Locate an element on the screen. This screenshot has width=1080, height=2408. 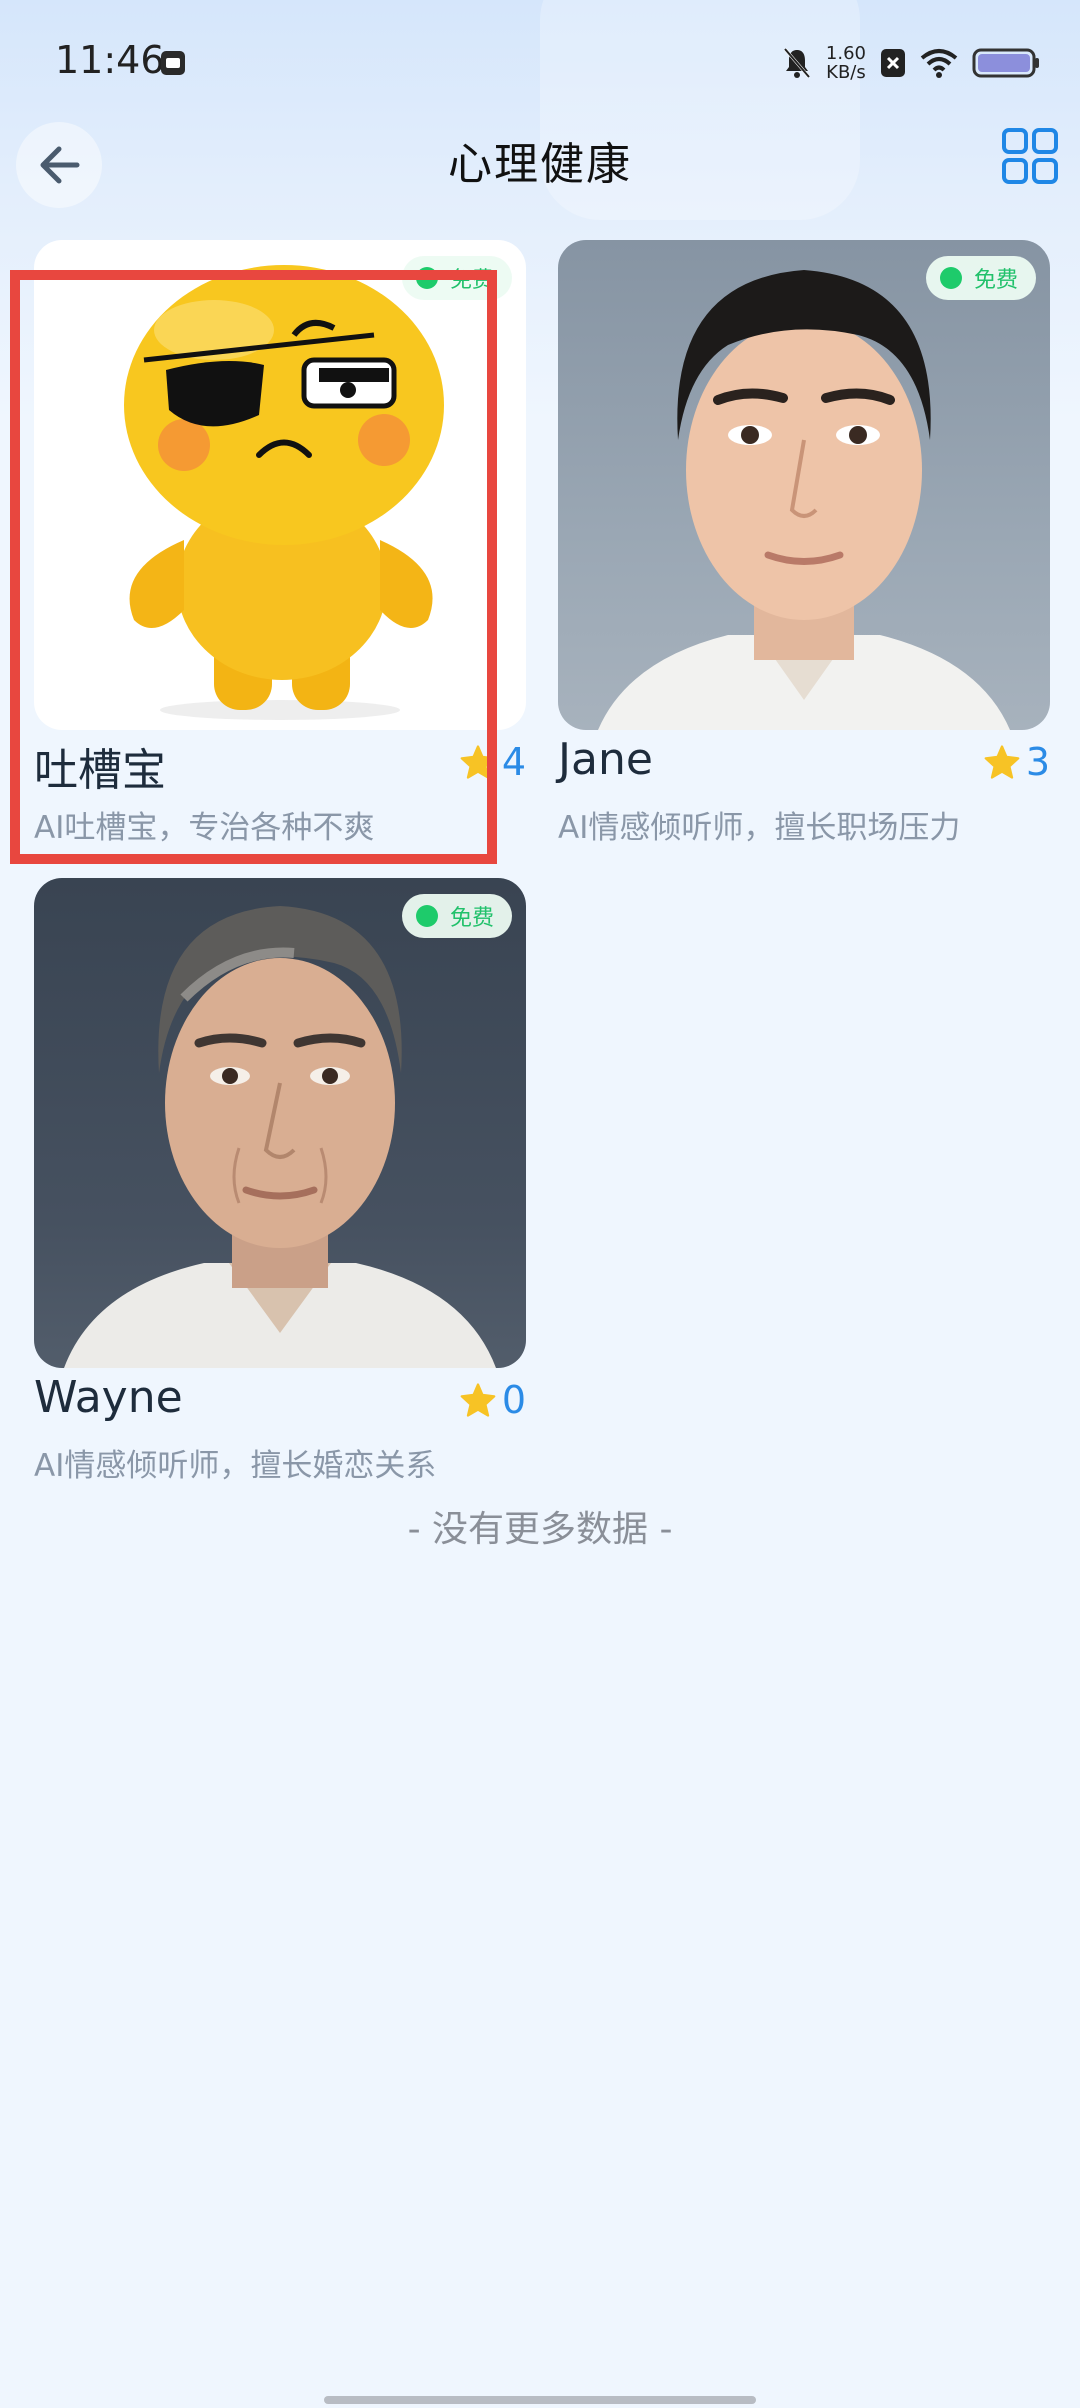
man-portrait-image is located at coordinates (804, 500).